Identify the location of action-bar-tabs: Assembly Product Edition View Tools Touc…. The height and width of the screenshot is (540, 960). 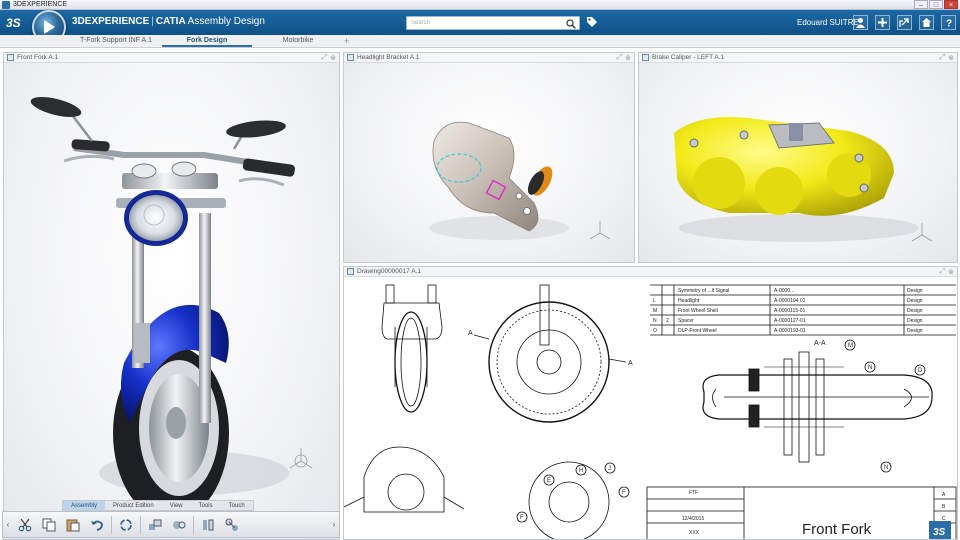
(158, 505).